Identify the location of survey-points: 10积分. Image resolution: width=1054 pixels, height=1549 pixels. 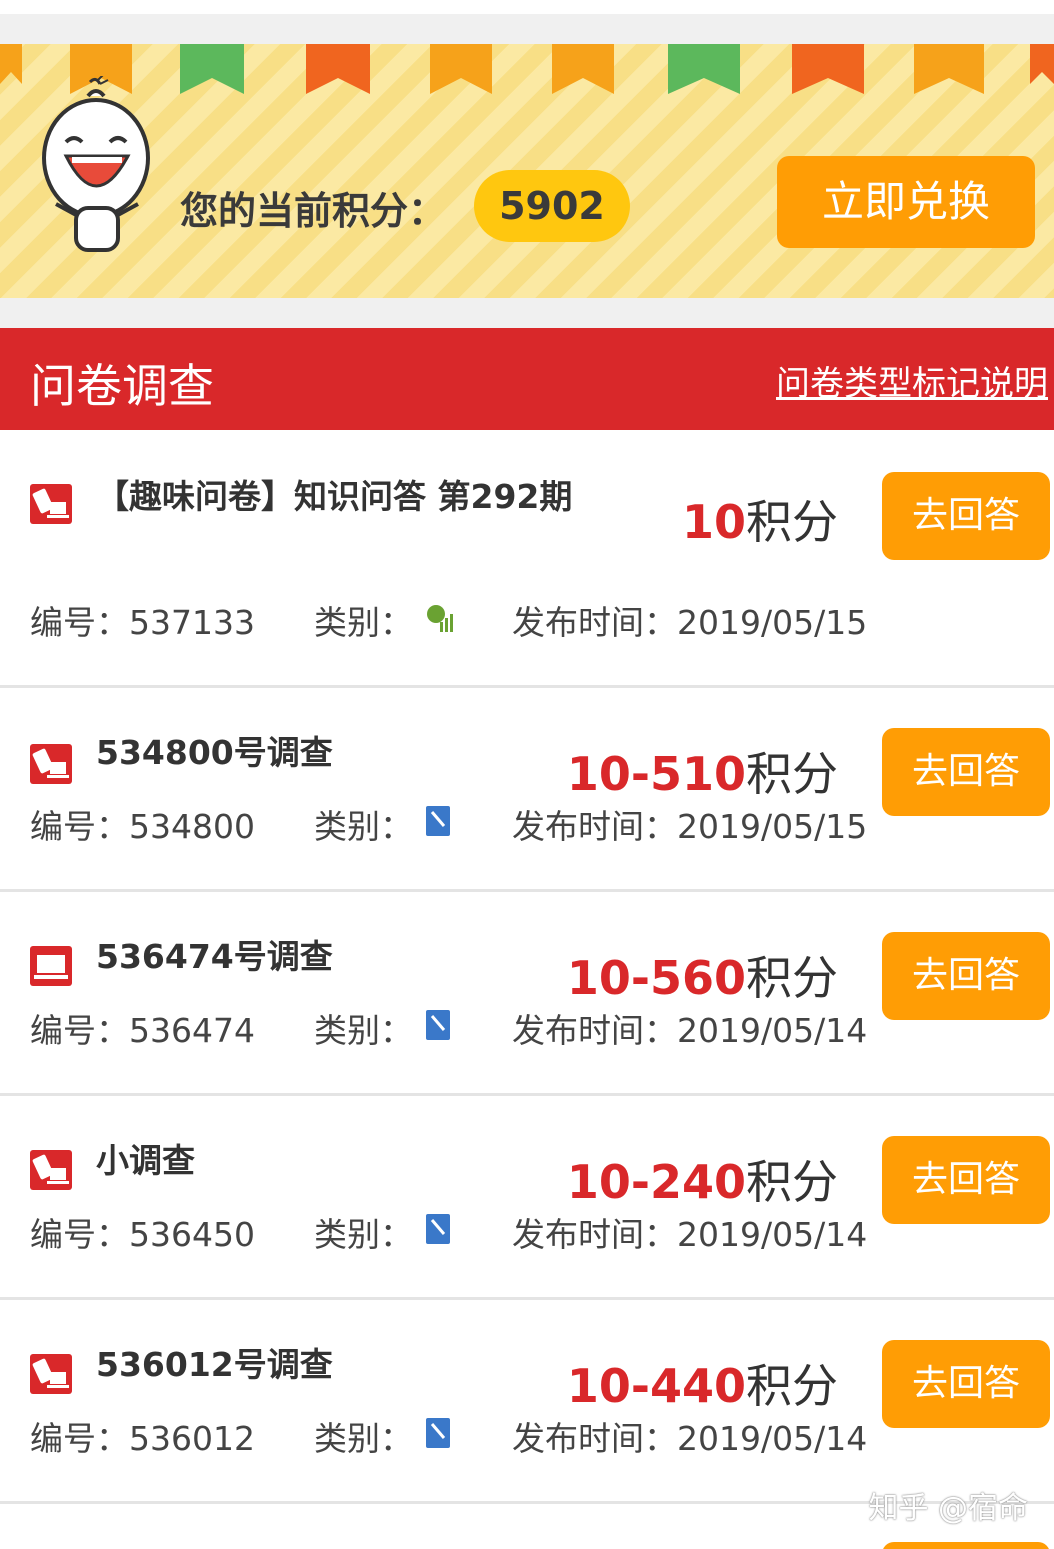
(760, 519).